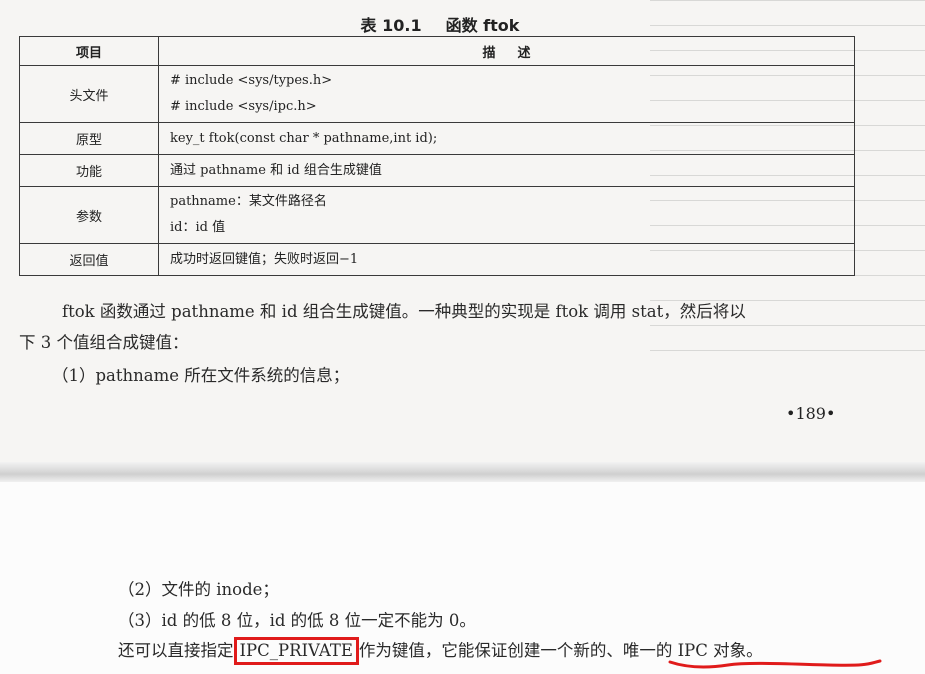 The width and height of the screenshot is (925, 674). Describe the element at coordinates (276, 170) in the screenshot. I see `value-line: 通过 pathname 和 id 组合生成键值` at that location.